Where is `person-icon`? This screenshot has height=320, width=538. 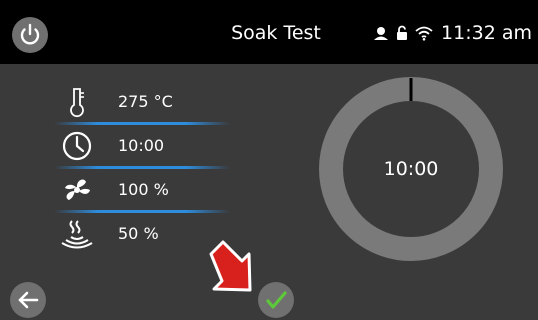
person-icon is located at coordinates (381, 33).